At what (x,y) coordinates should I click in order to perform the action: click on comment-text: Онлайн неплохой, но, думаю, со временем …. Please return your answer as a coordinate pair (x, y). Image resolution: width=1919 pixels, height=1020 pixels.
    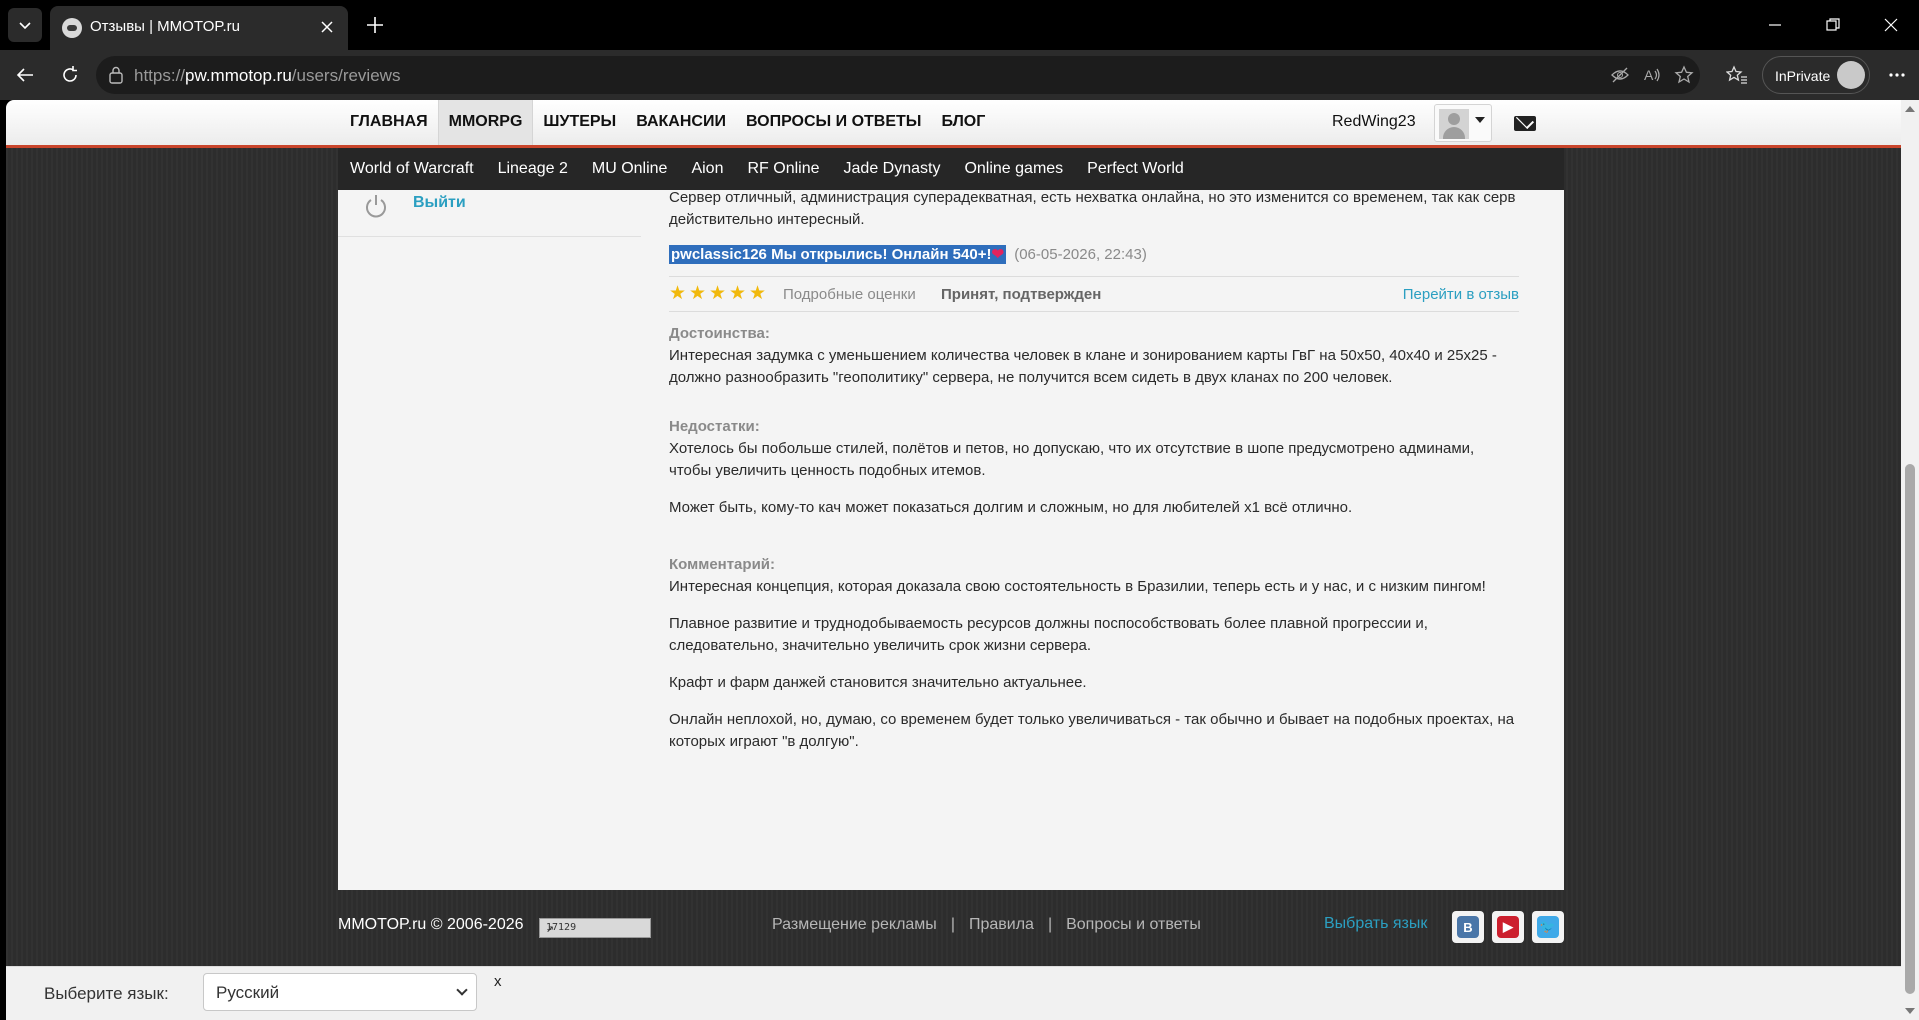
    Looking at the image, I should click on (1092, 730).